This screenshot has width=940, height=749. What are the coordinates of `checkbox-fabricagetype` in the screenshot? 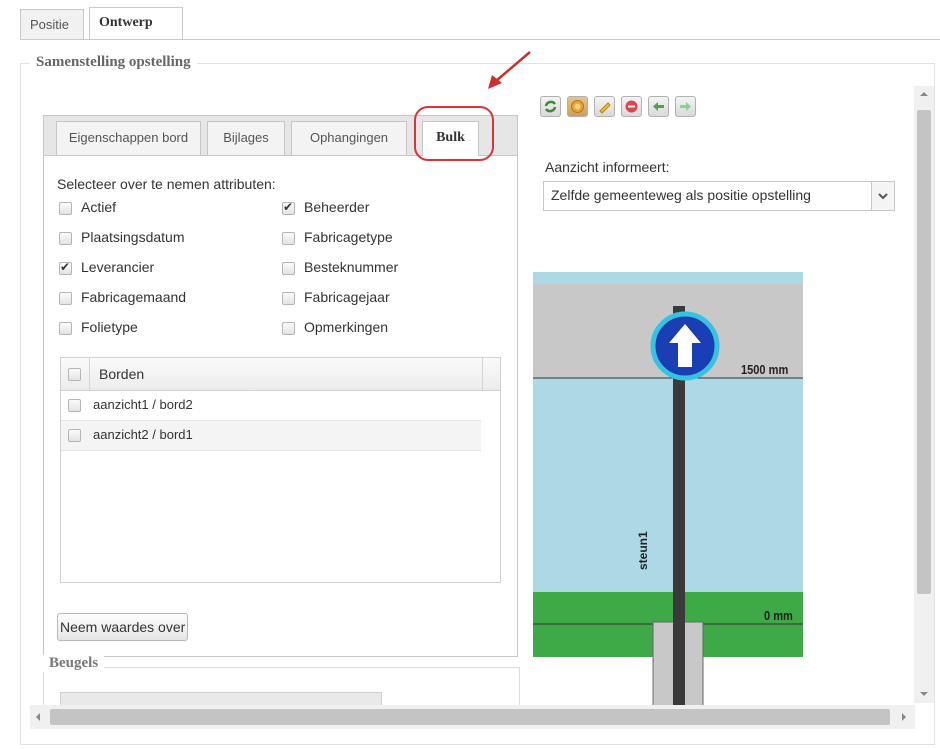 It's located at (288, 238).